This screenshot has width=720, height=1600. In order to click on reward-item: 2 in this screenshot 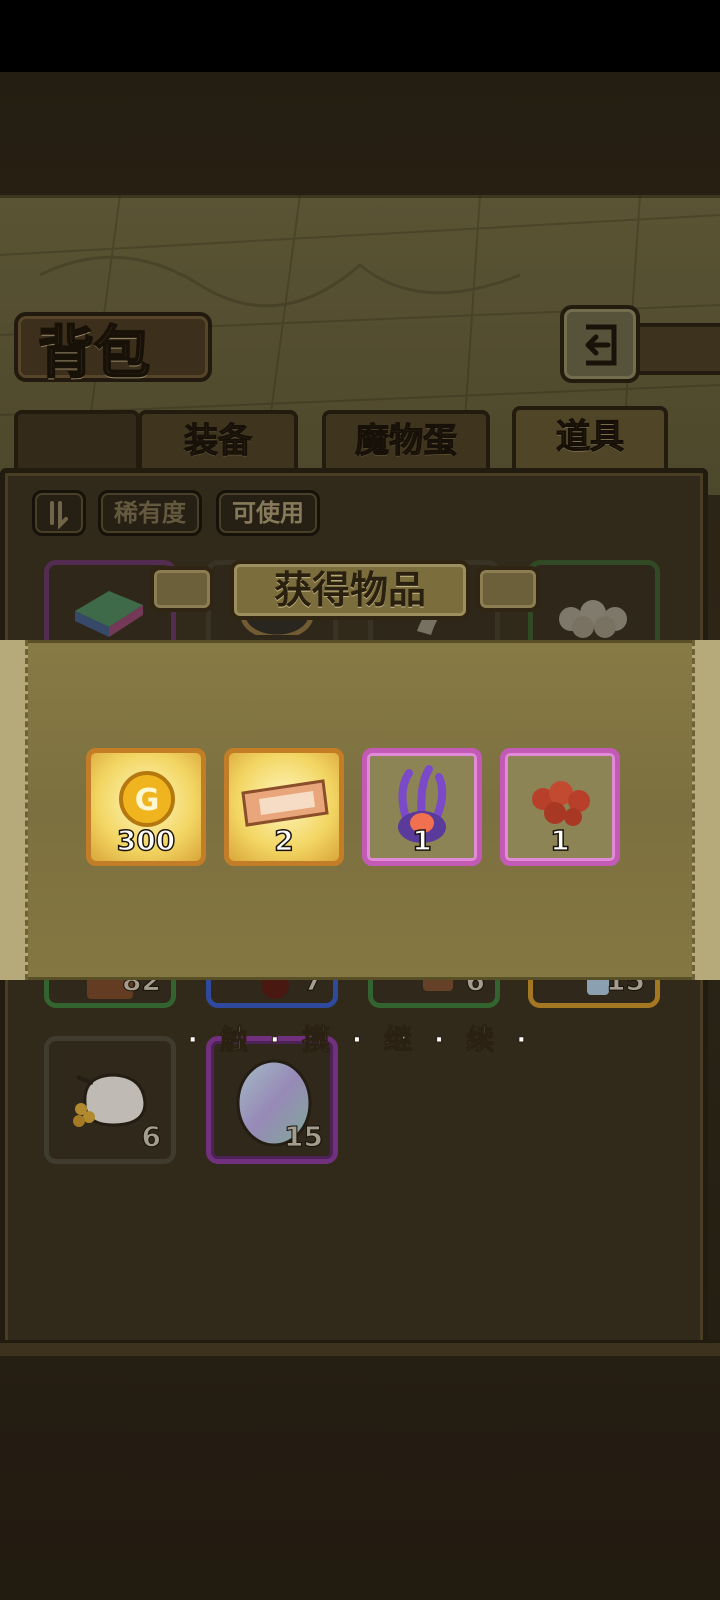, I will do `click(284, 807)`.